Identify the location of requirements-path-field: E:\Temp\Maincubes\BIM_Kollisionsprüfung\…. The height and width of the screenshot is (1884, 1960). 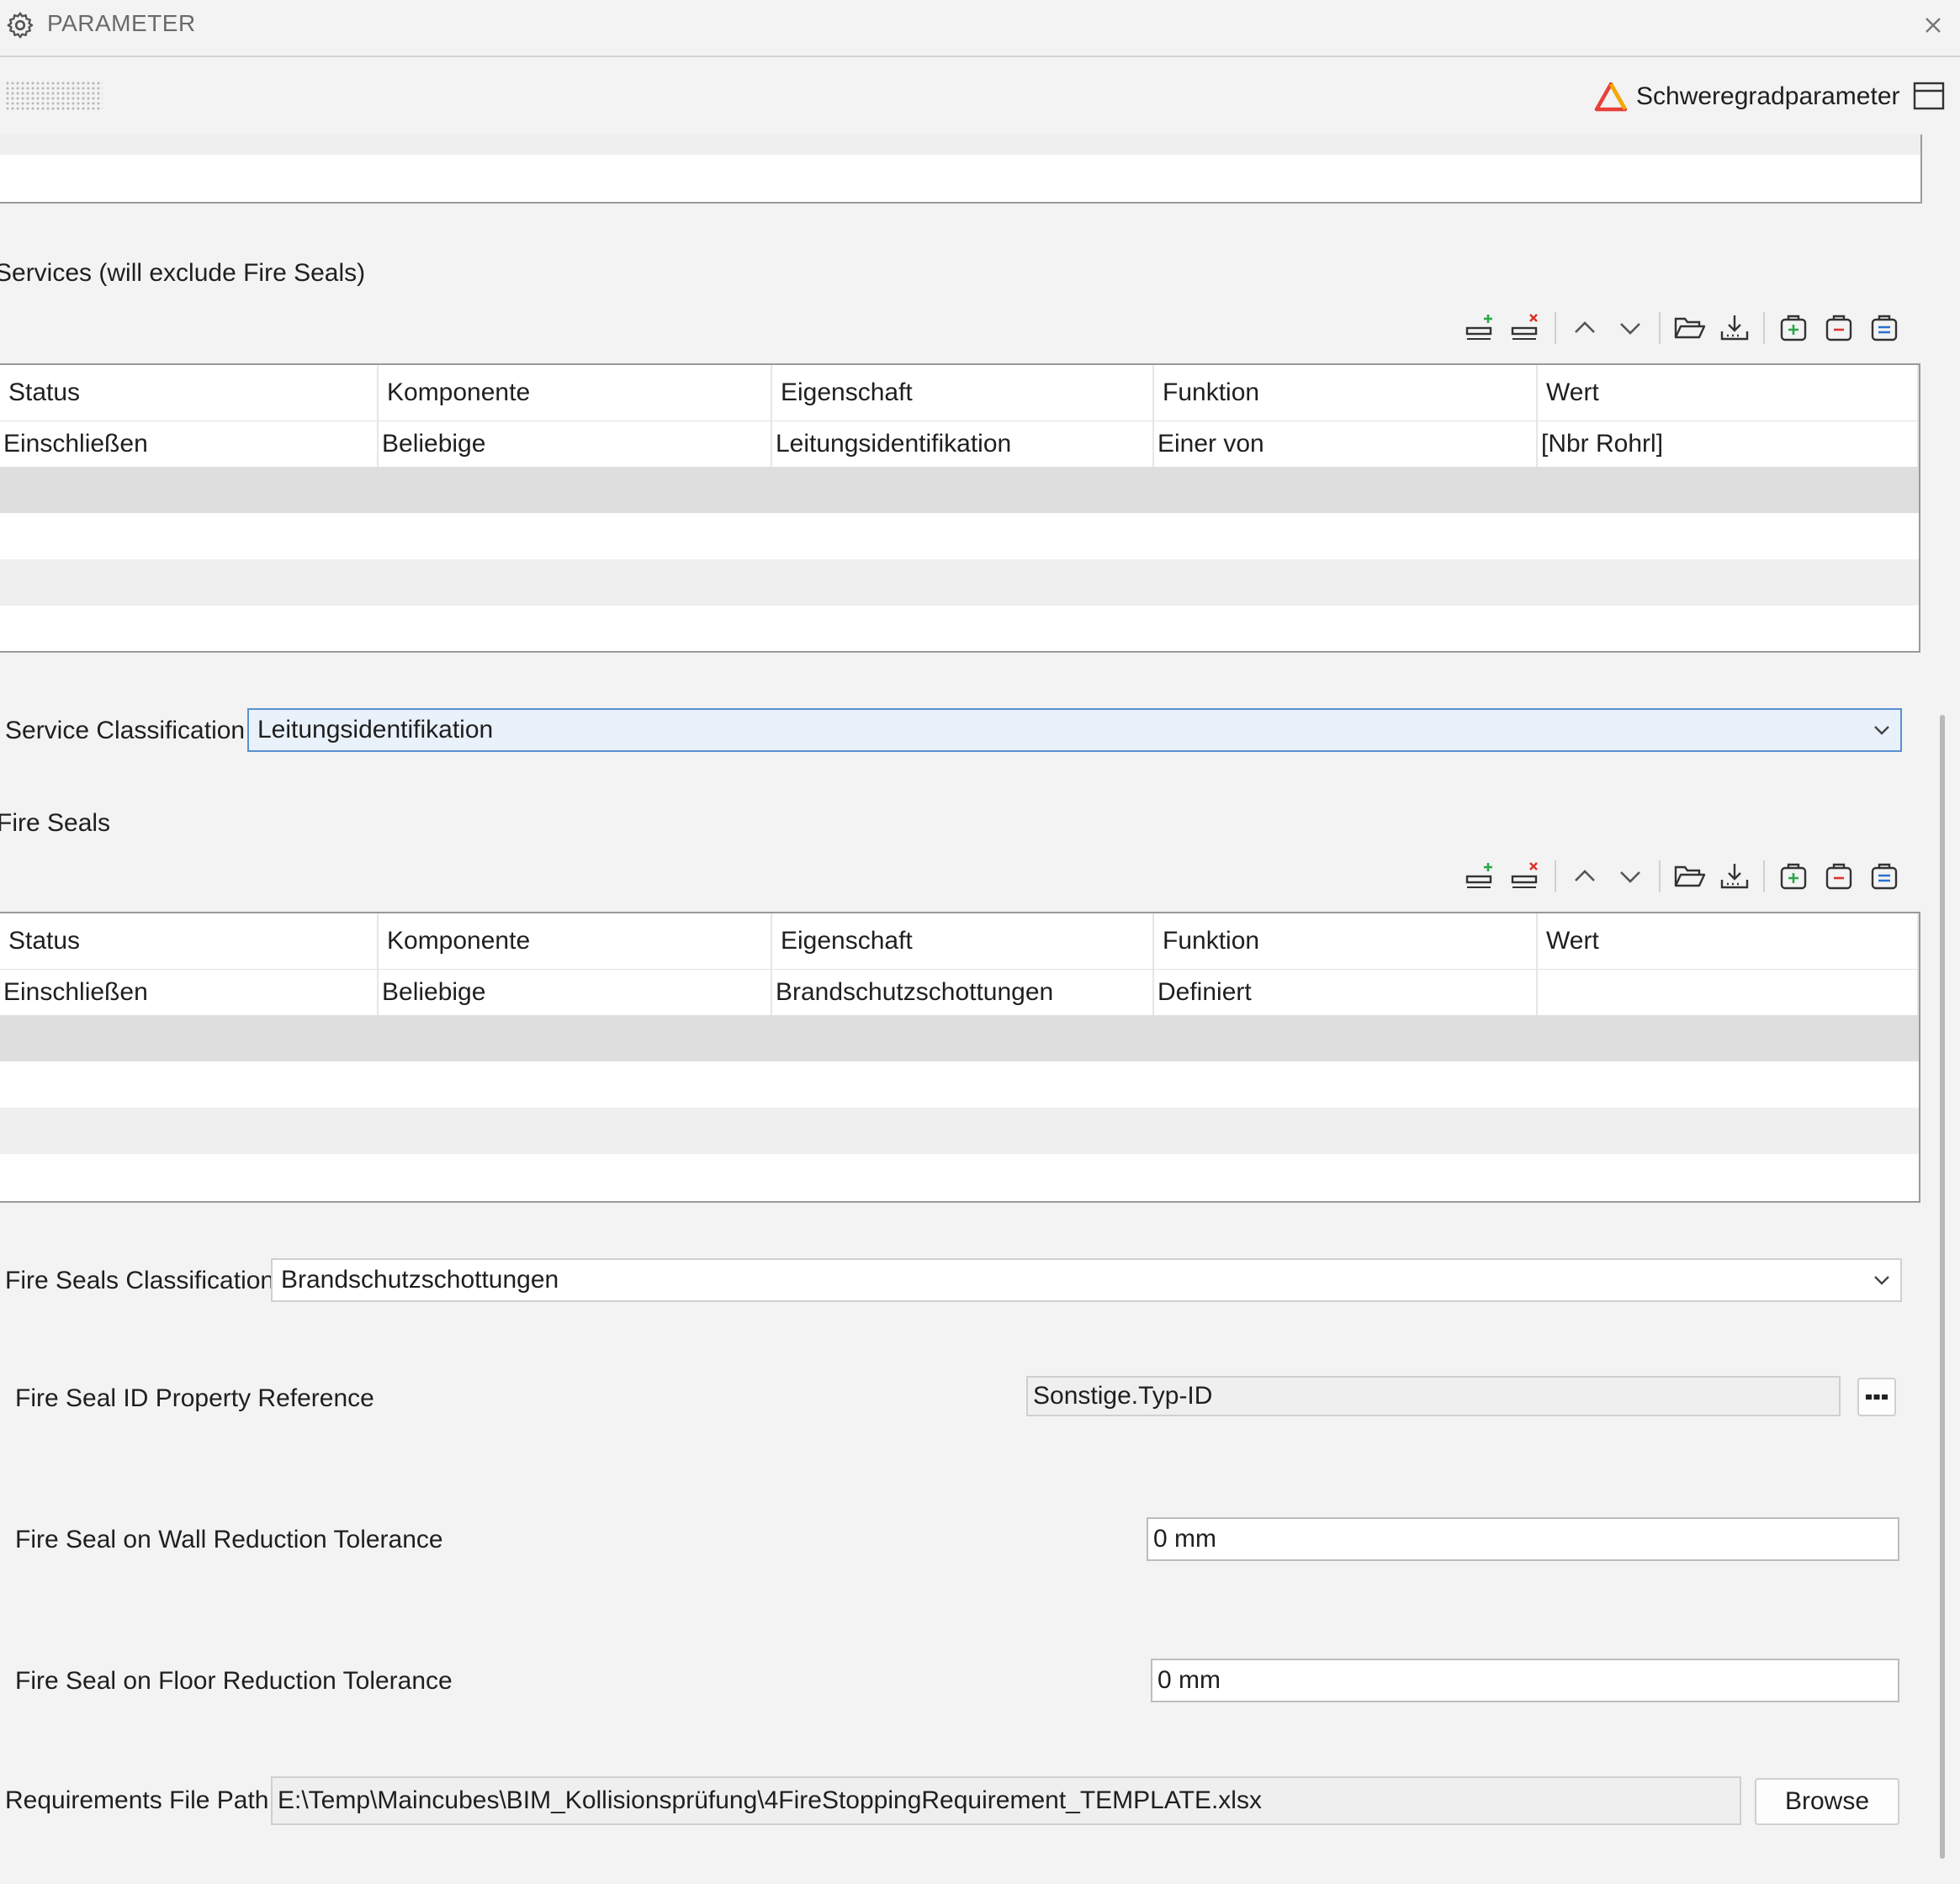
(1006, 1800).